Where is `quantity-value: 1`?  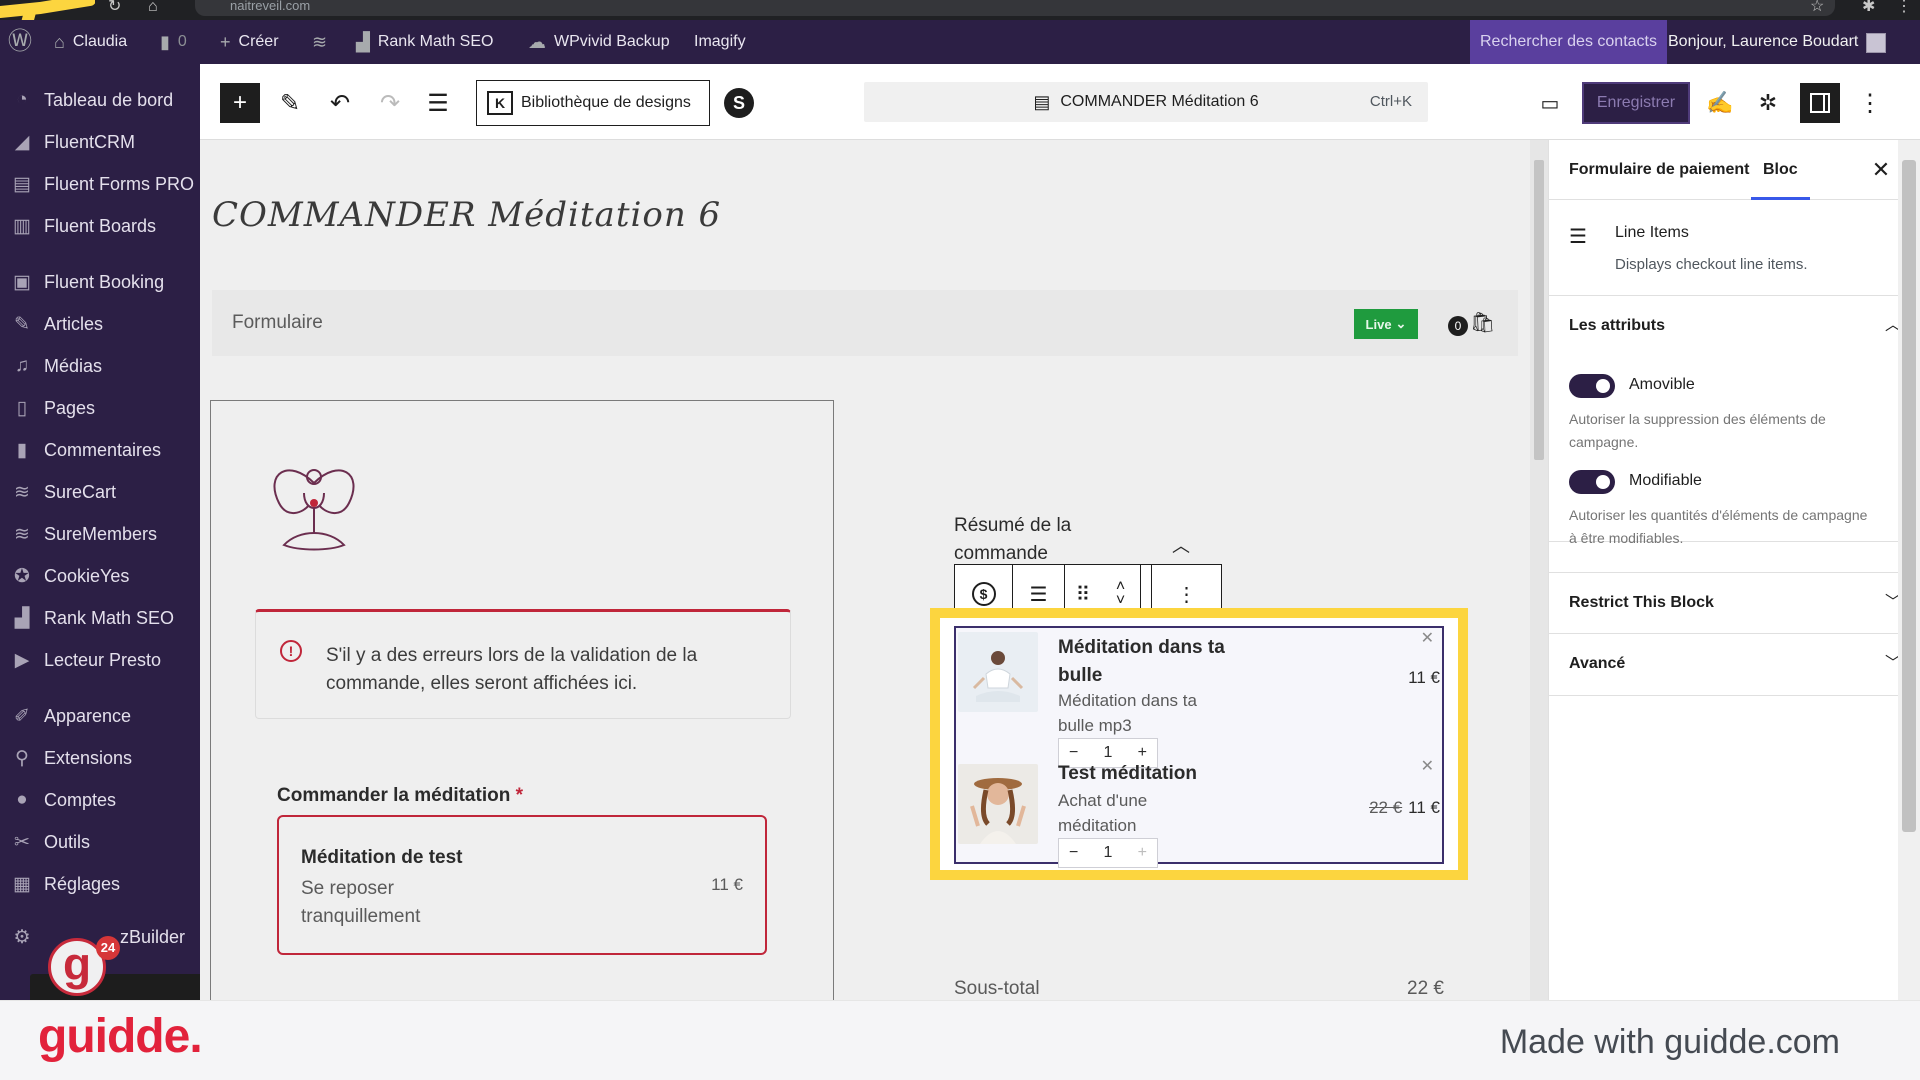
quantity-value: 1 is located at coordinates (1108, 853).